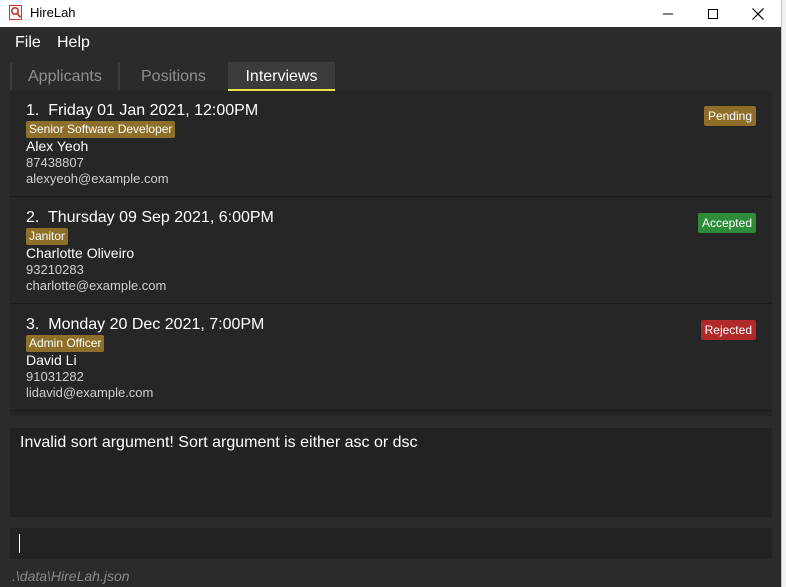 The image size is (786, 587). Describe the element at coordinates (96, 285) in the screenshot. I see `candidate-email: charlotte@example.com` at that location.